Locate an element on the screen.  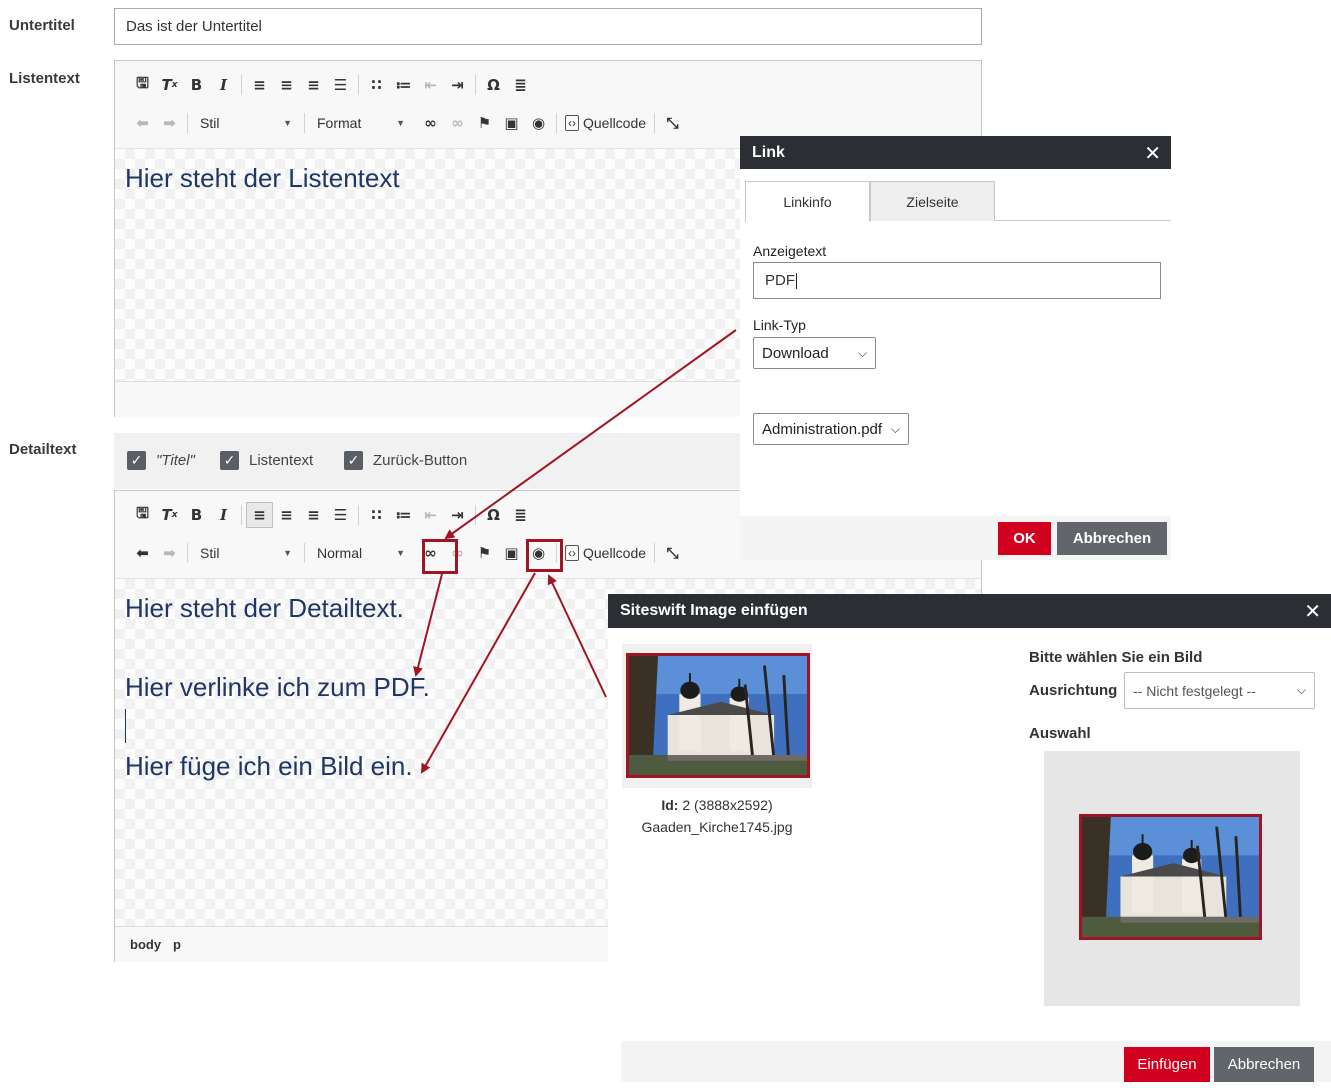
option-titel: ✓ "Titel" is located at coordinates (161, 460).